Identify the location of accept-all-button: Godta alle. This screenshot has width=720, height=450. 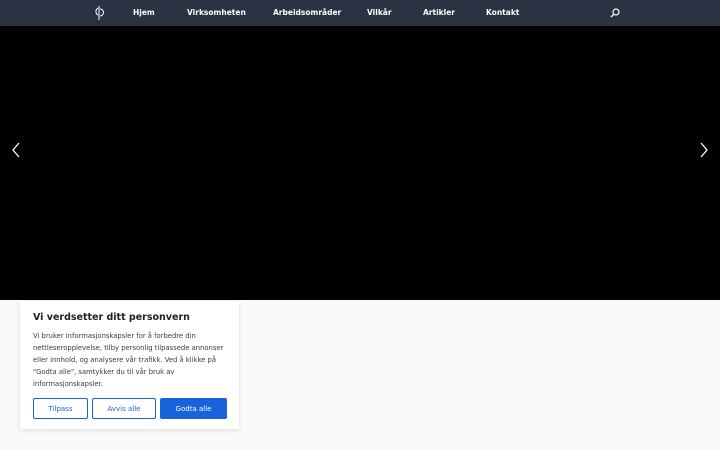
(193, 408).